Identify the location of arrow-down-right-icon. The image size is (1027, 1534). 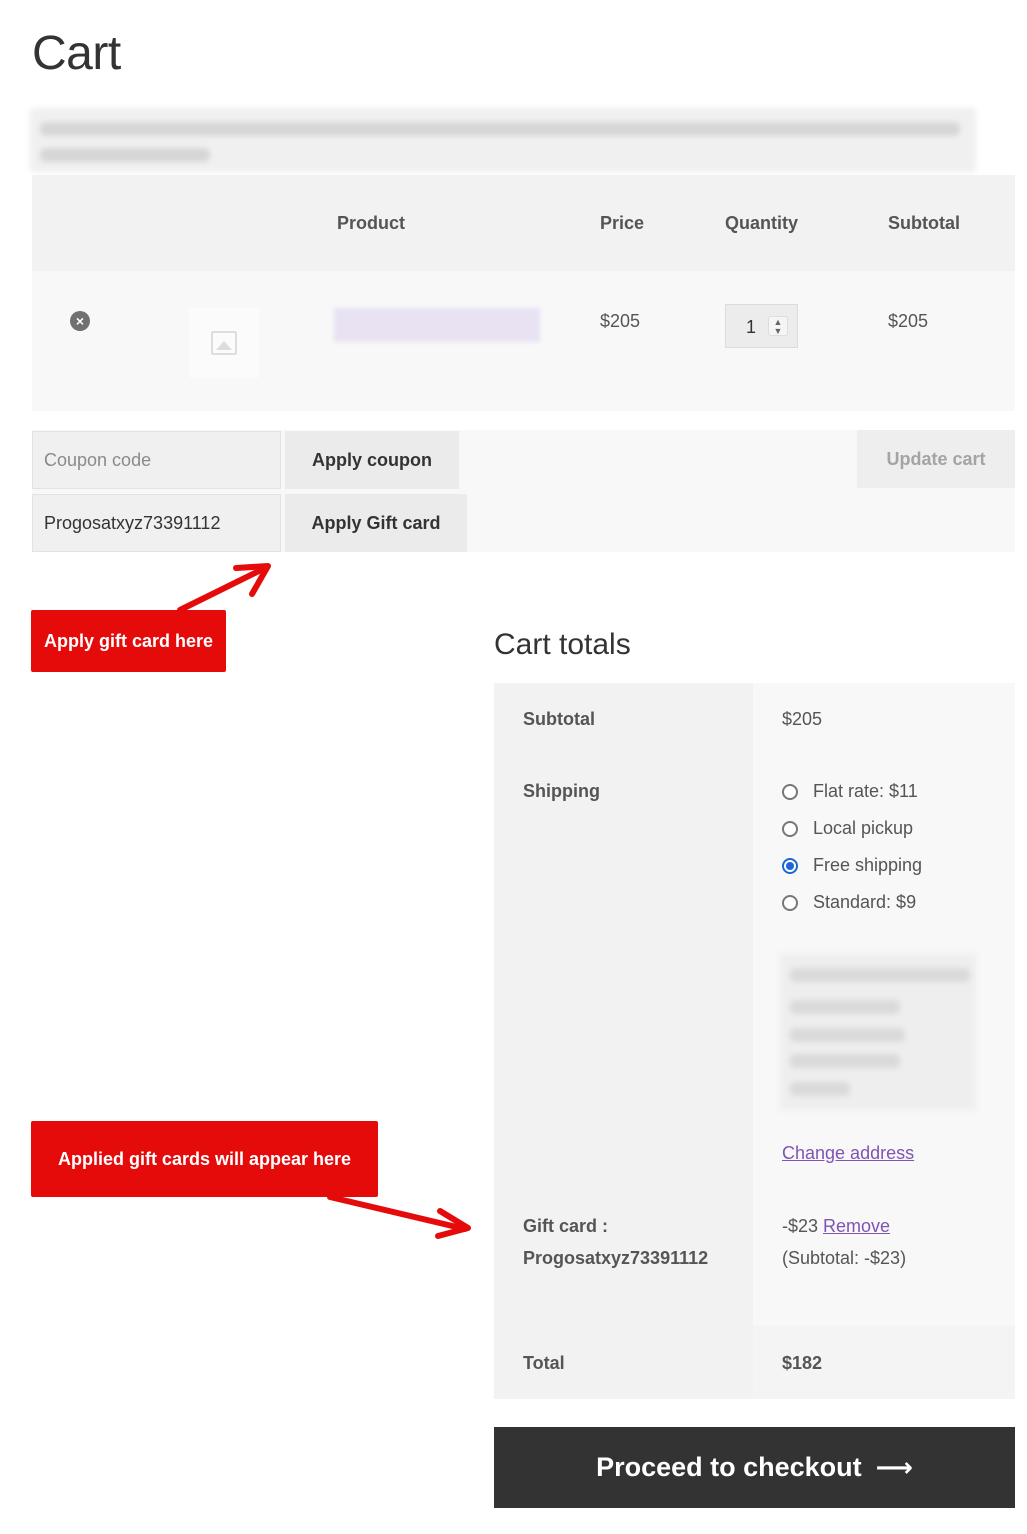
(399, 1216).